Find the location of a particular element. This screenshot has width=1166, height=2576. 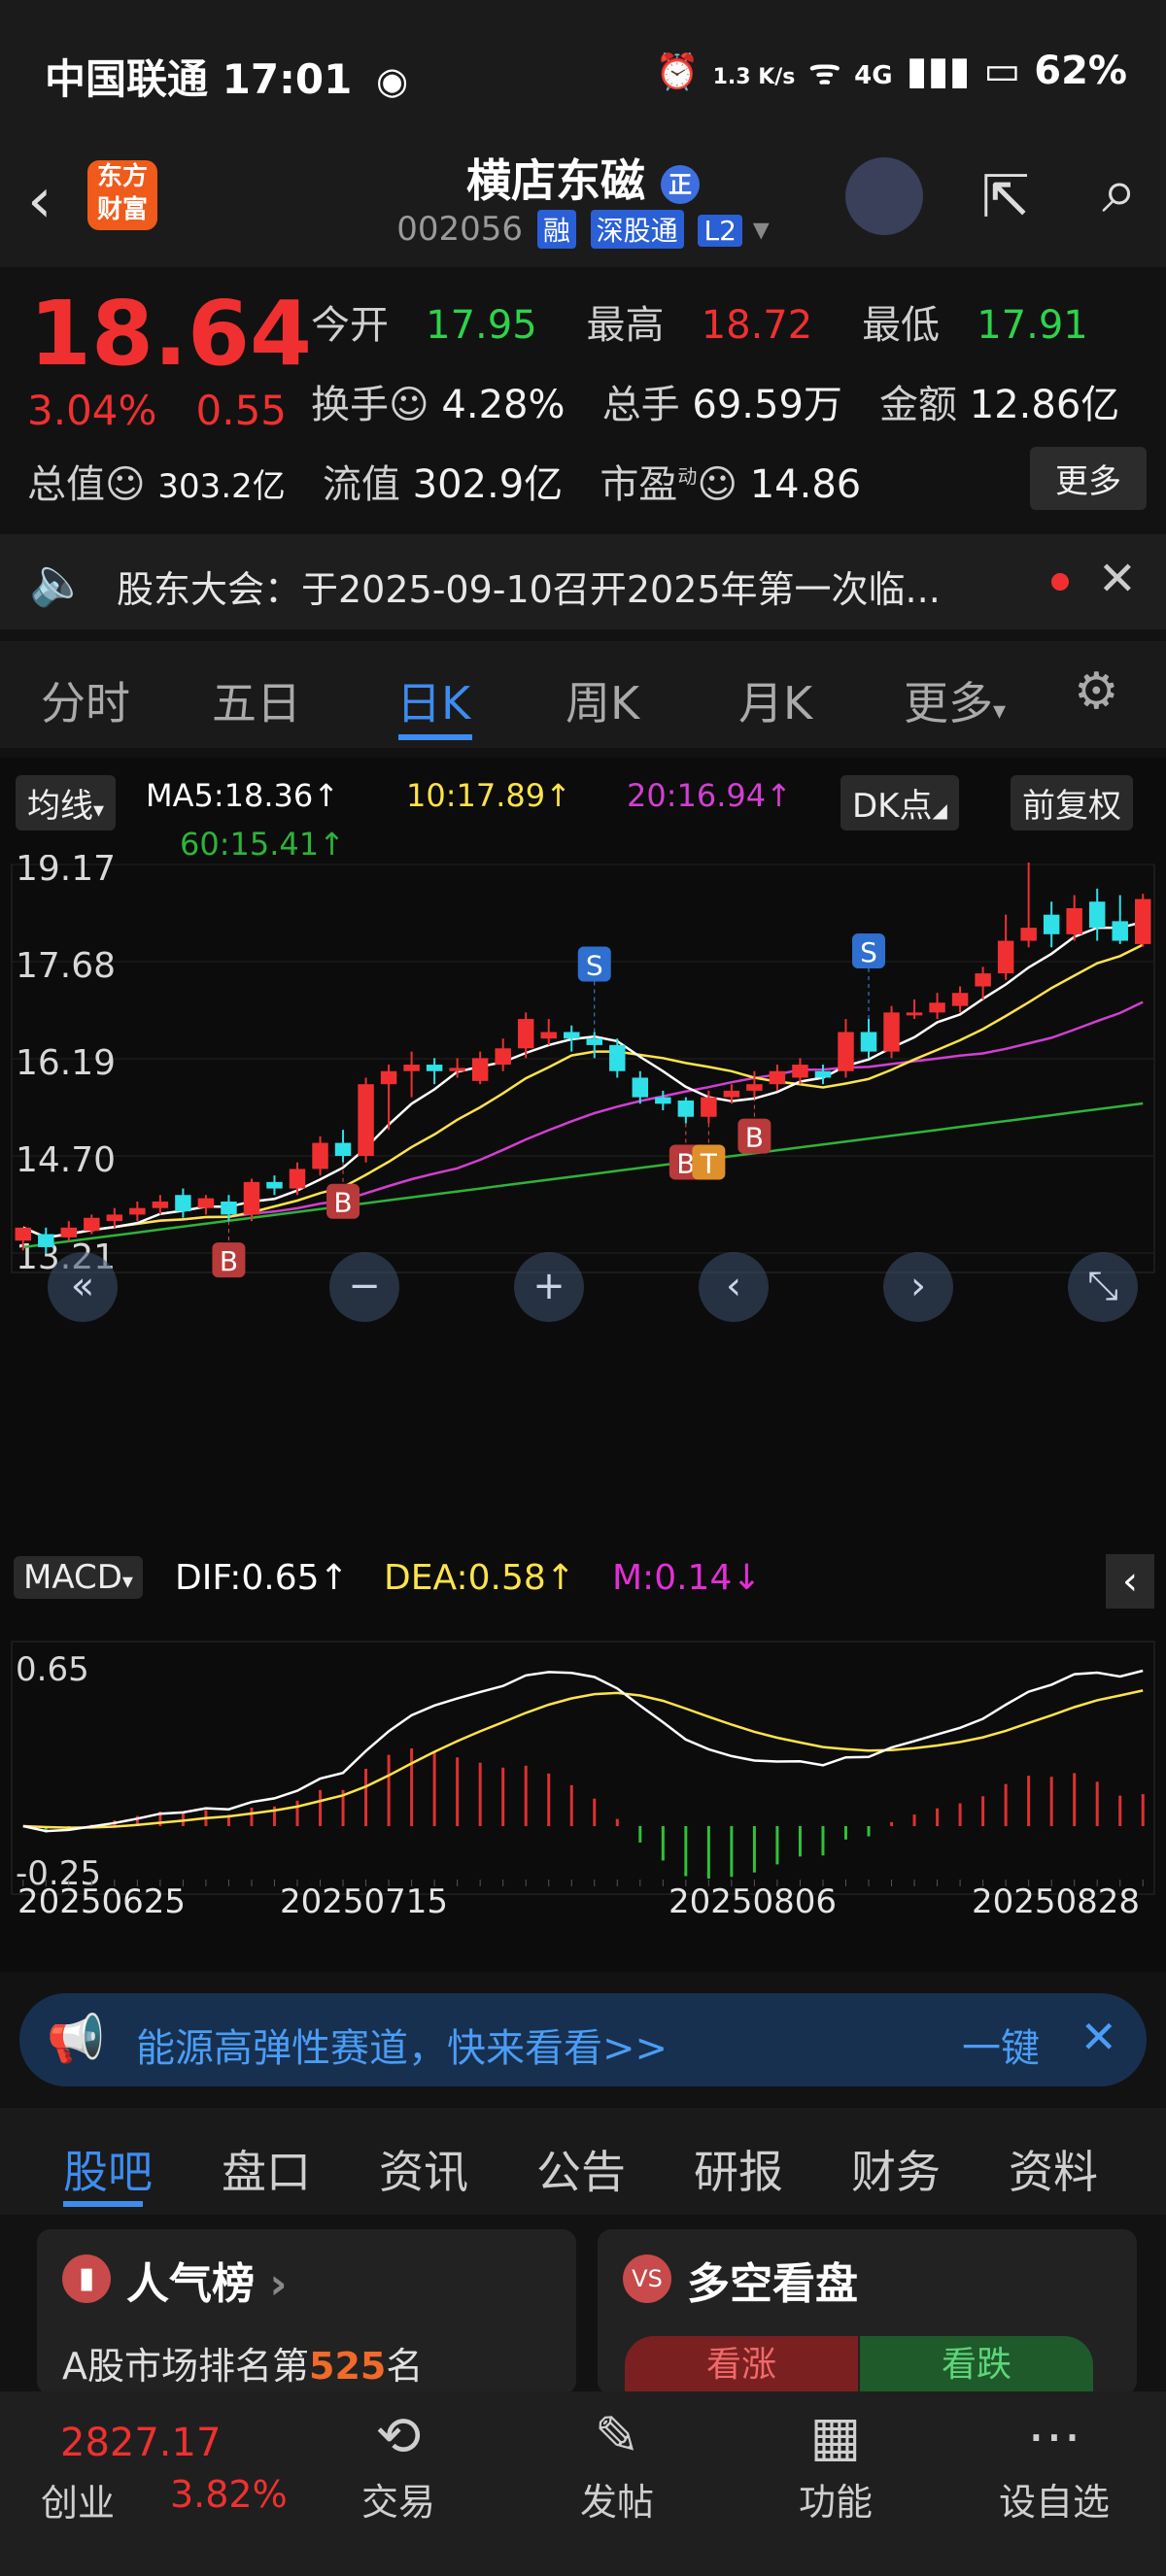

tab-profile: 资料 is located at coordinates (1053, 2169).